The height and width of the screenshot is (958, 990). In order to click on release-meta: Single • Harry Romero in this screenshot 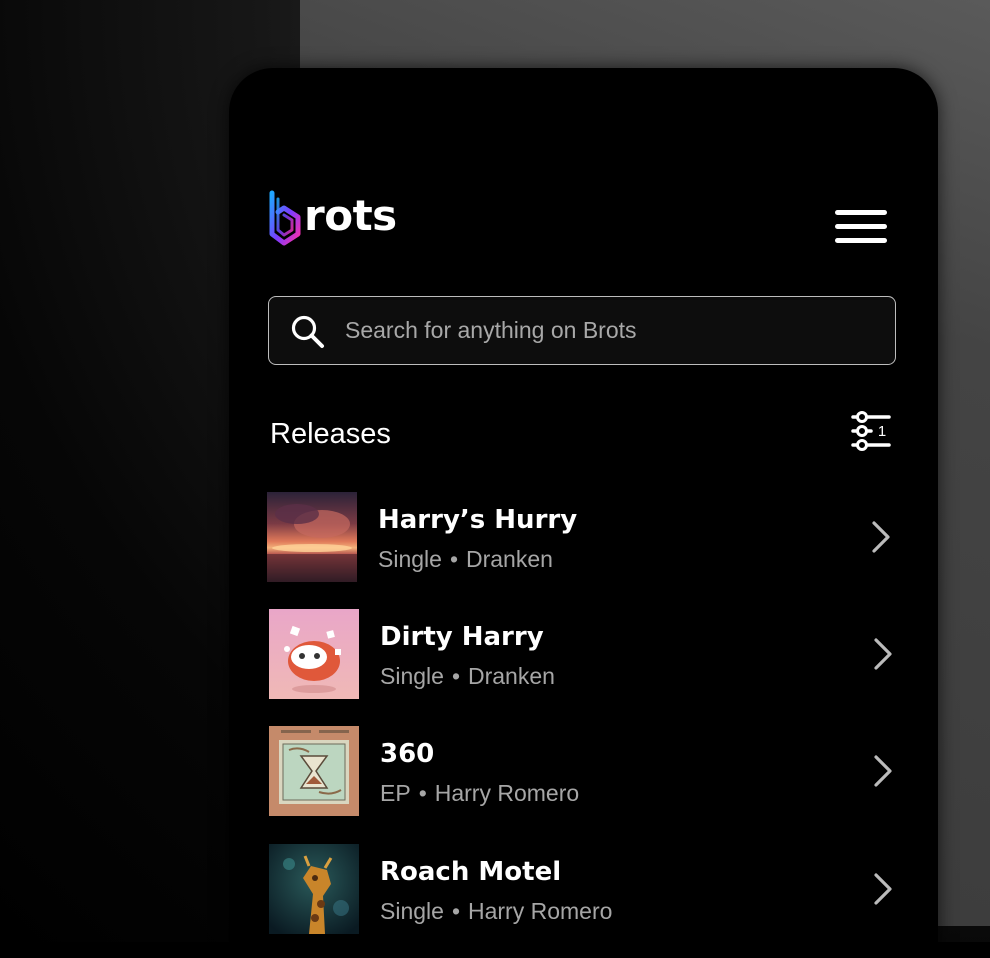, I will do `click(496, 911)`.